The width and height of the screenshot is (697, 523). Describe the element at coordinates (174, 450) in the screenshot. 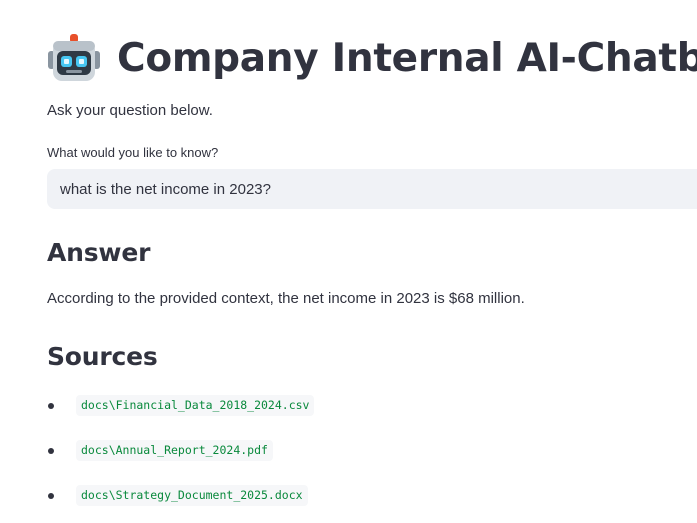

I see `source-path: docs\Annual_Report_2024.pdf` at that location.